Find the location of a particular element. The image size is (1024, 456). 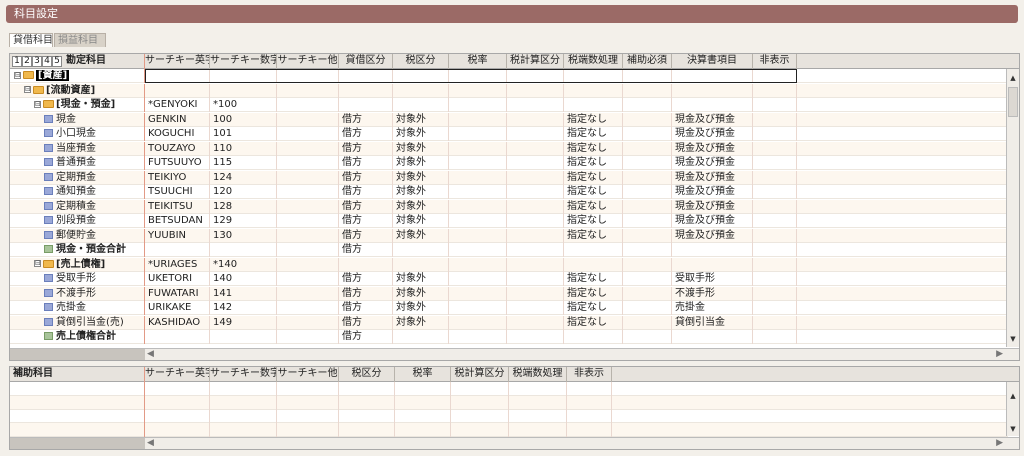

account-name-cell: 通知預金 is located at coordinates (77, 192).